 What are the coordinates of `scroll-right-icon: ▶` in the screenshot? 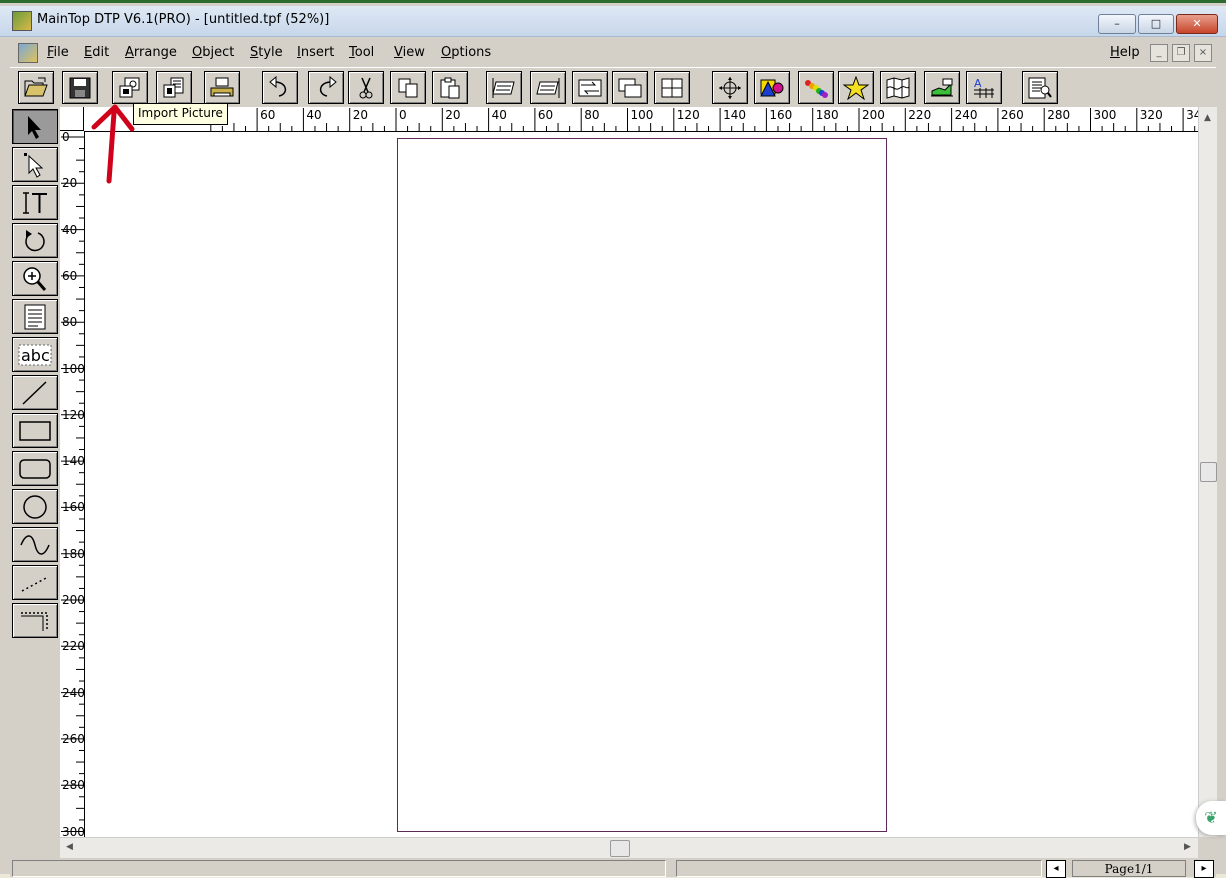 It's located at (1187, 847).